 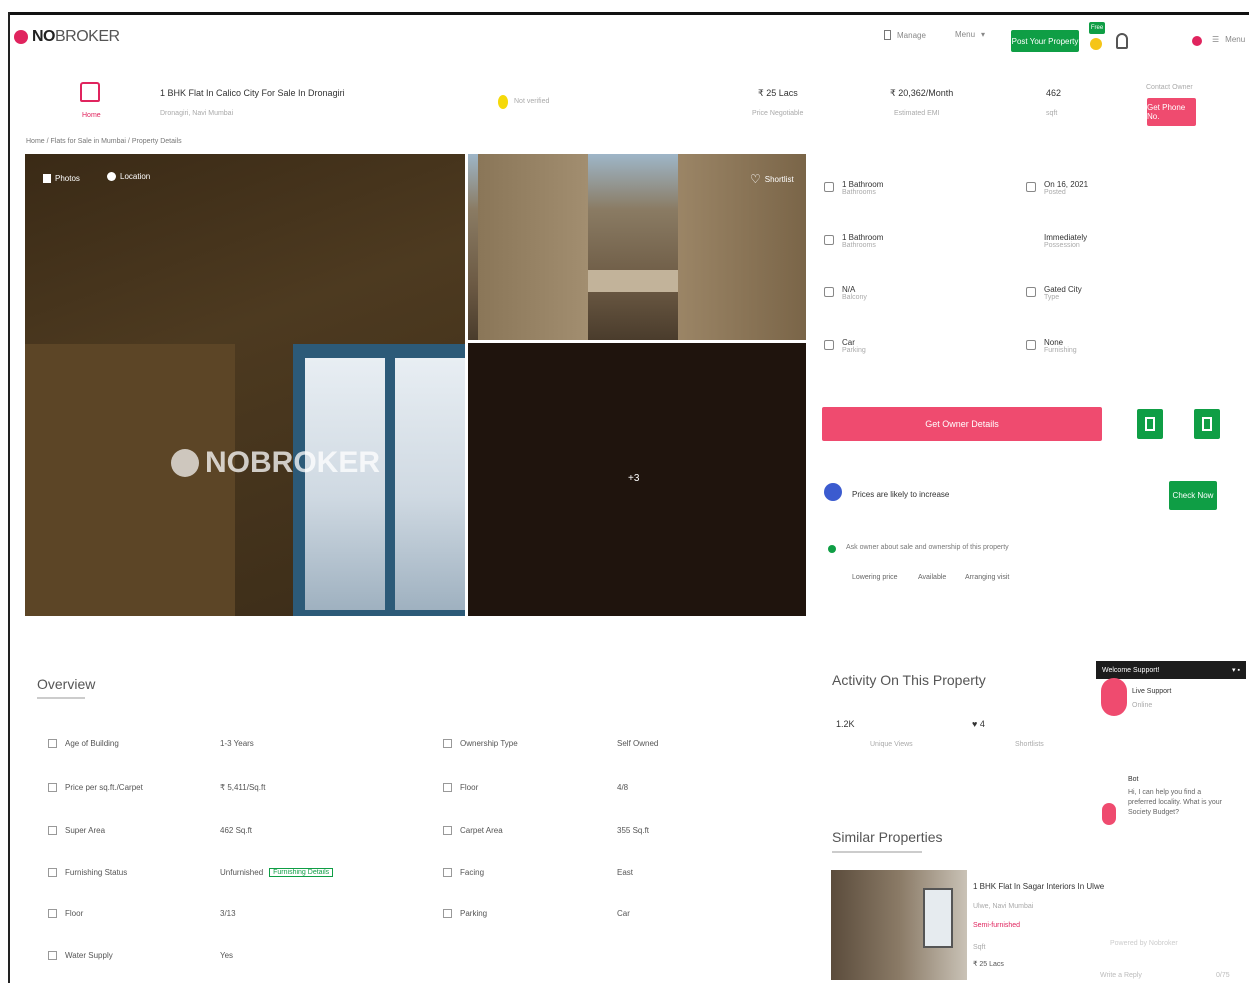 What do you see at coordinates (1228, 39) in the screenshot?
I see `hamburger-menu: ☰ Menu` at bounding box center [1228, 39].